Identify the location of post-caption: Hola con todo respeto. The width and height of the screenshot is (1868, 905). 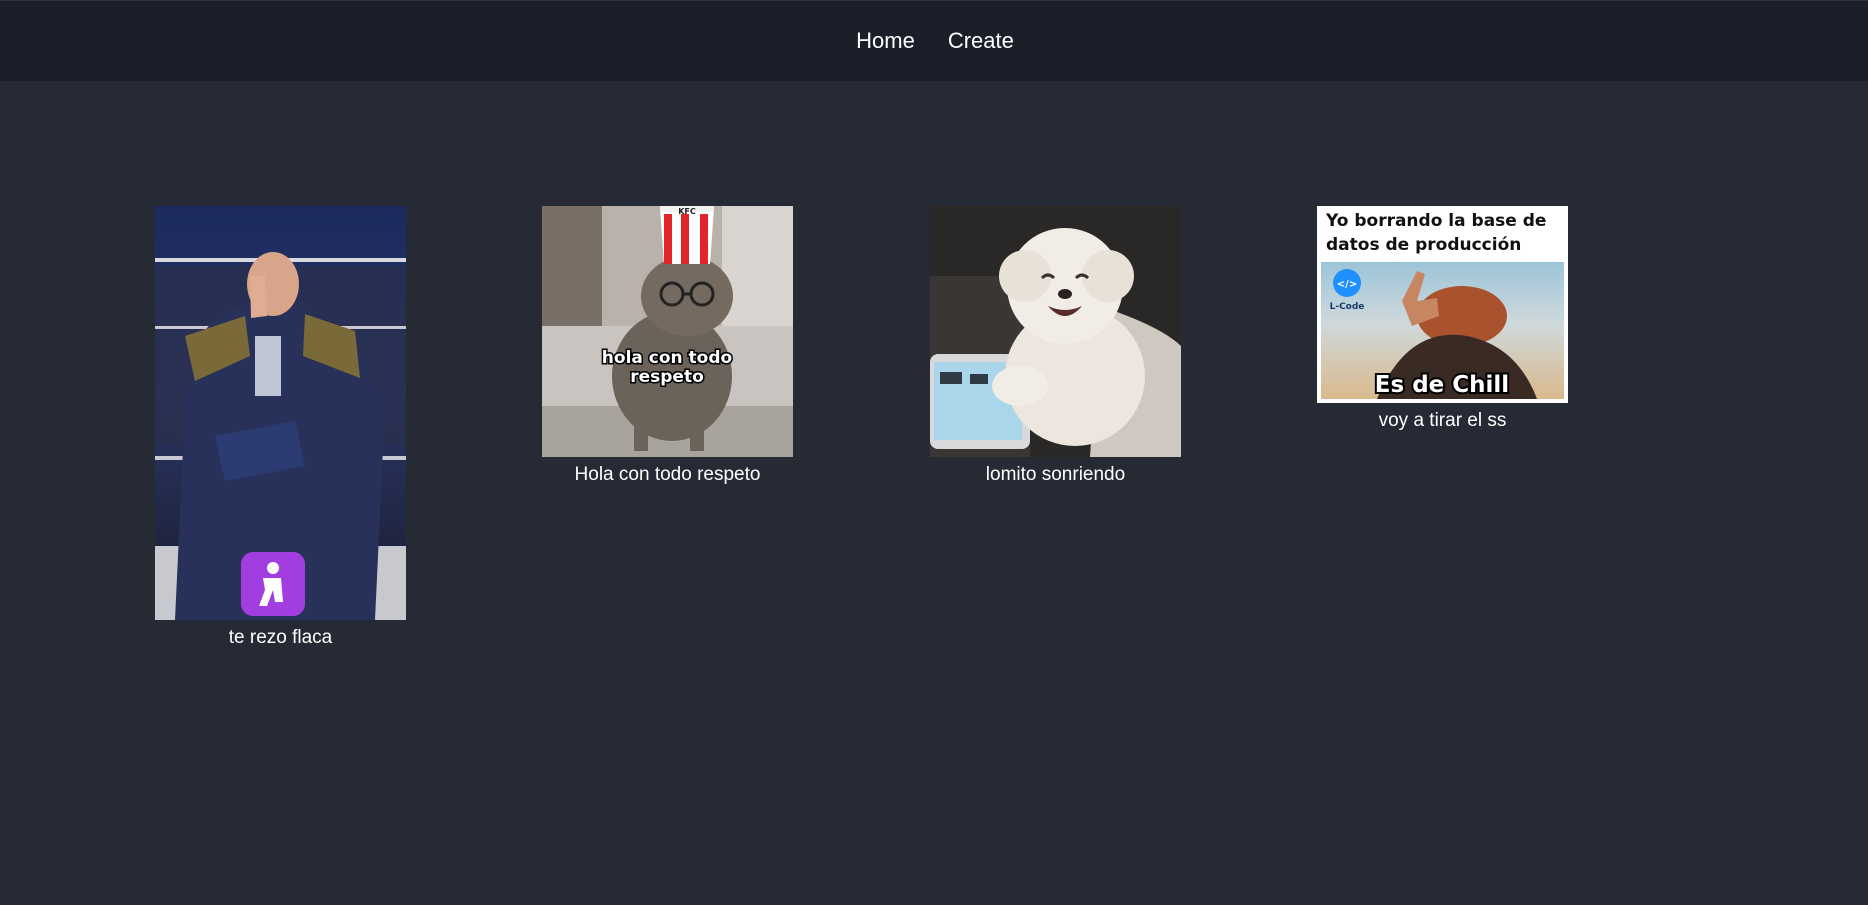
(667, 474).